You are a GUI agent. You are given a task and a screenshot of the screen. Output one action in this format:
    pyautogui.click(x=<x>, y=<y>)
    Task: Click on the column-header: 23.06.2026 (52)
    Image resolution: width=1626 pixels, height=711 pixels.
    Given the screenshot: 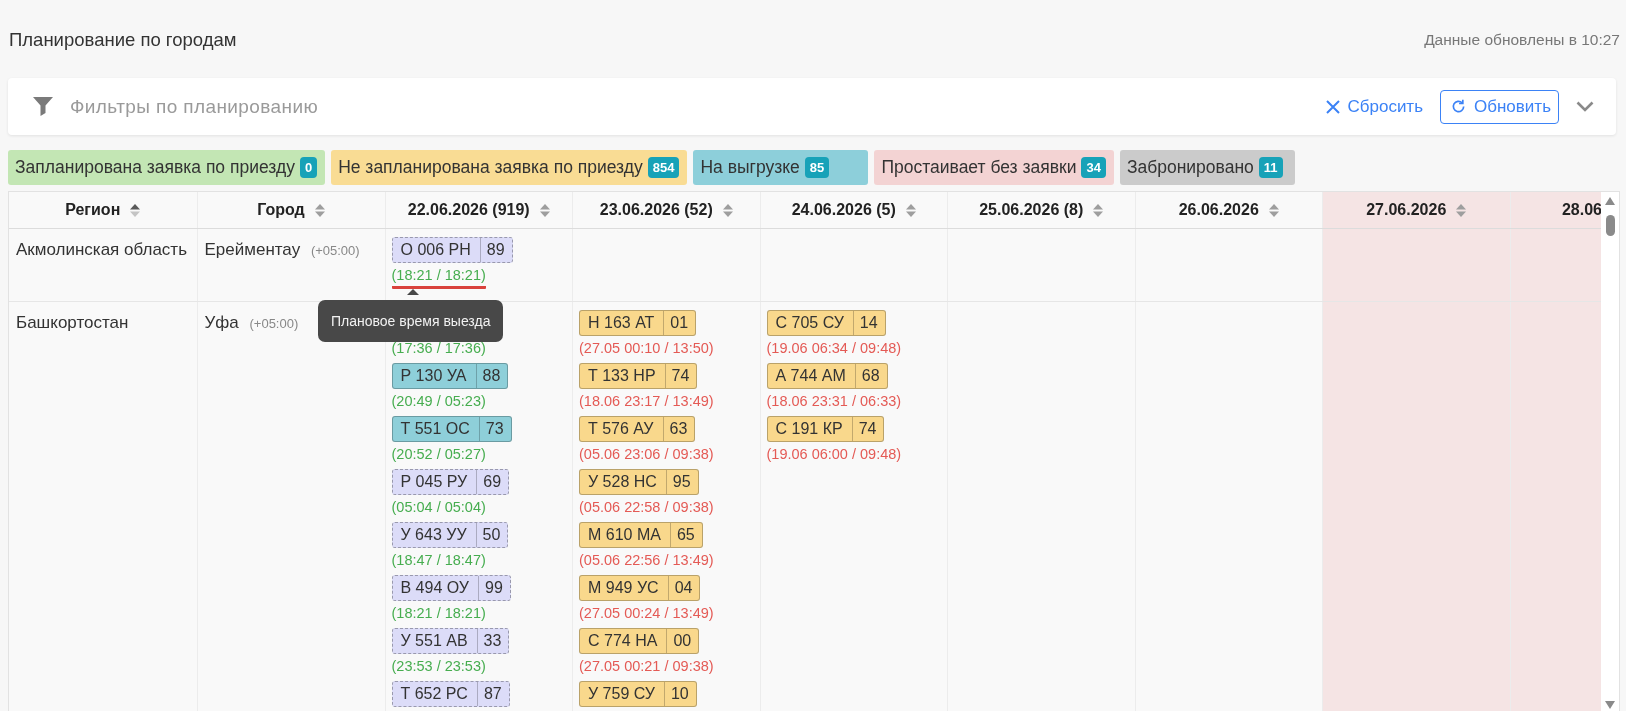 What is the action you would take?
    pyautogui.click(x=666, y=210)
    